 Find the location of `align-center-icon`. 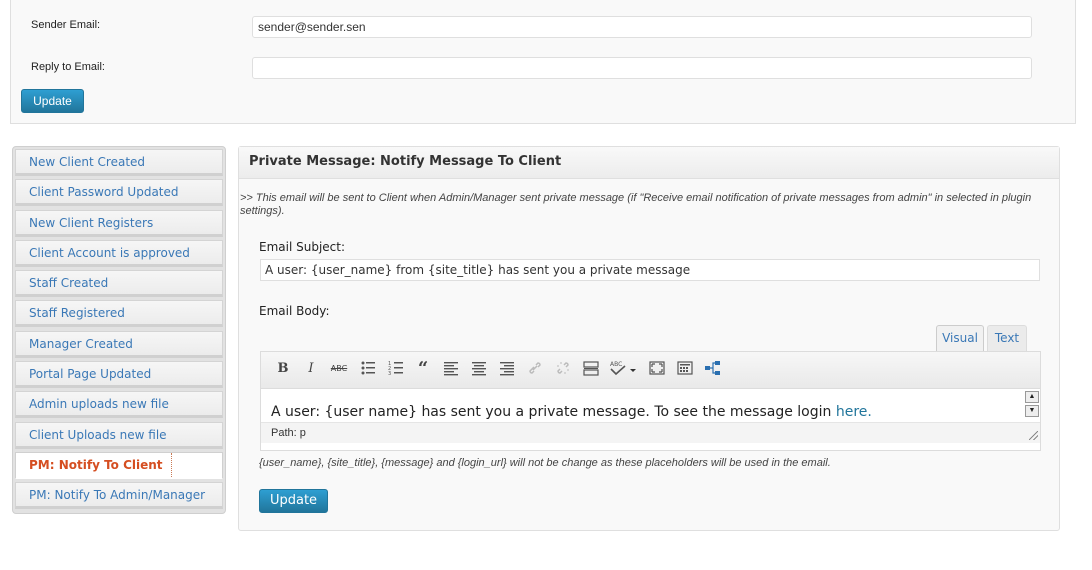

align-center-icon is located at coordinates (479, 369).